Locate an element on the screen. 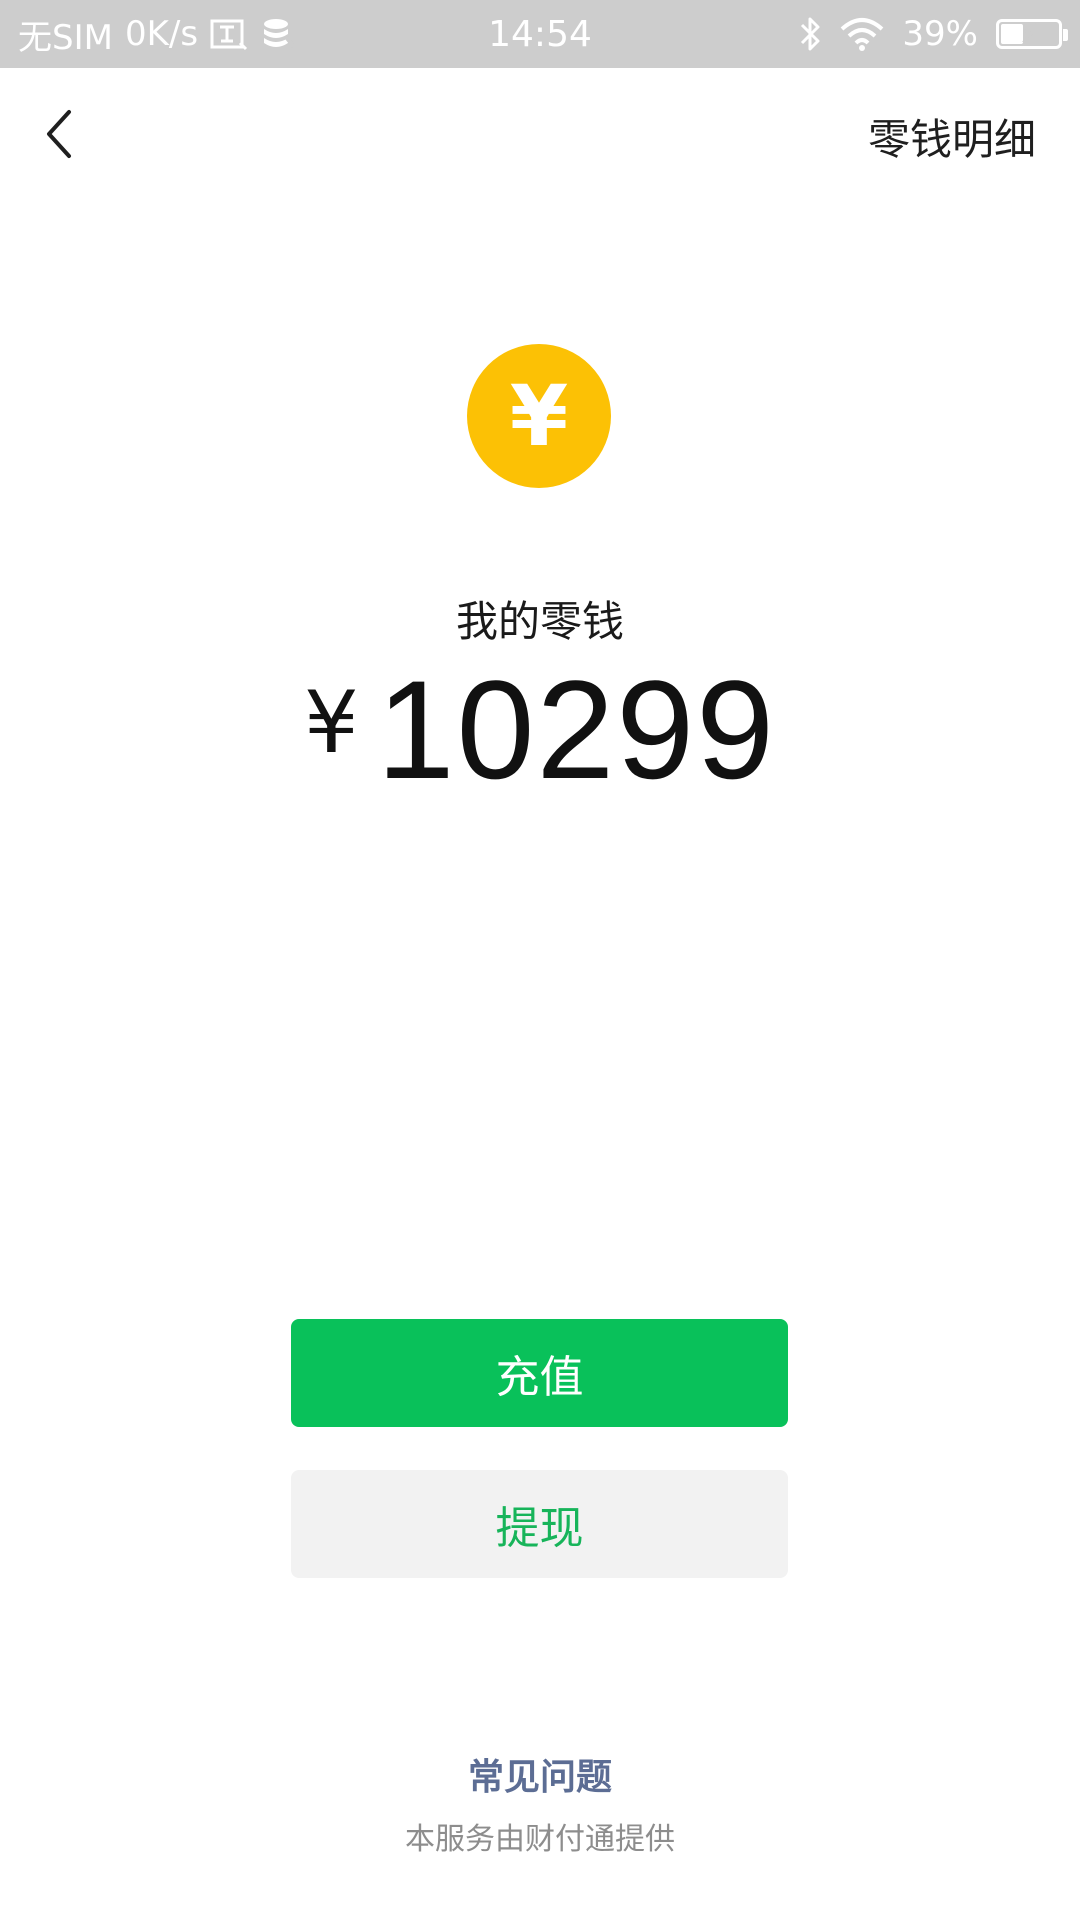 This screenshot has width=1080, height=1920. wifi-icon is located at coordinates (862, 34).